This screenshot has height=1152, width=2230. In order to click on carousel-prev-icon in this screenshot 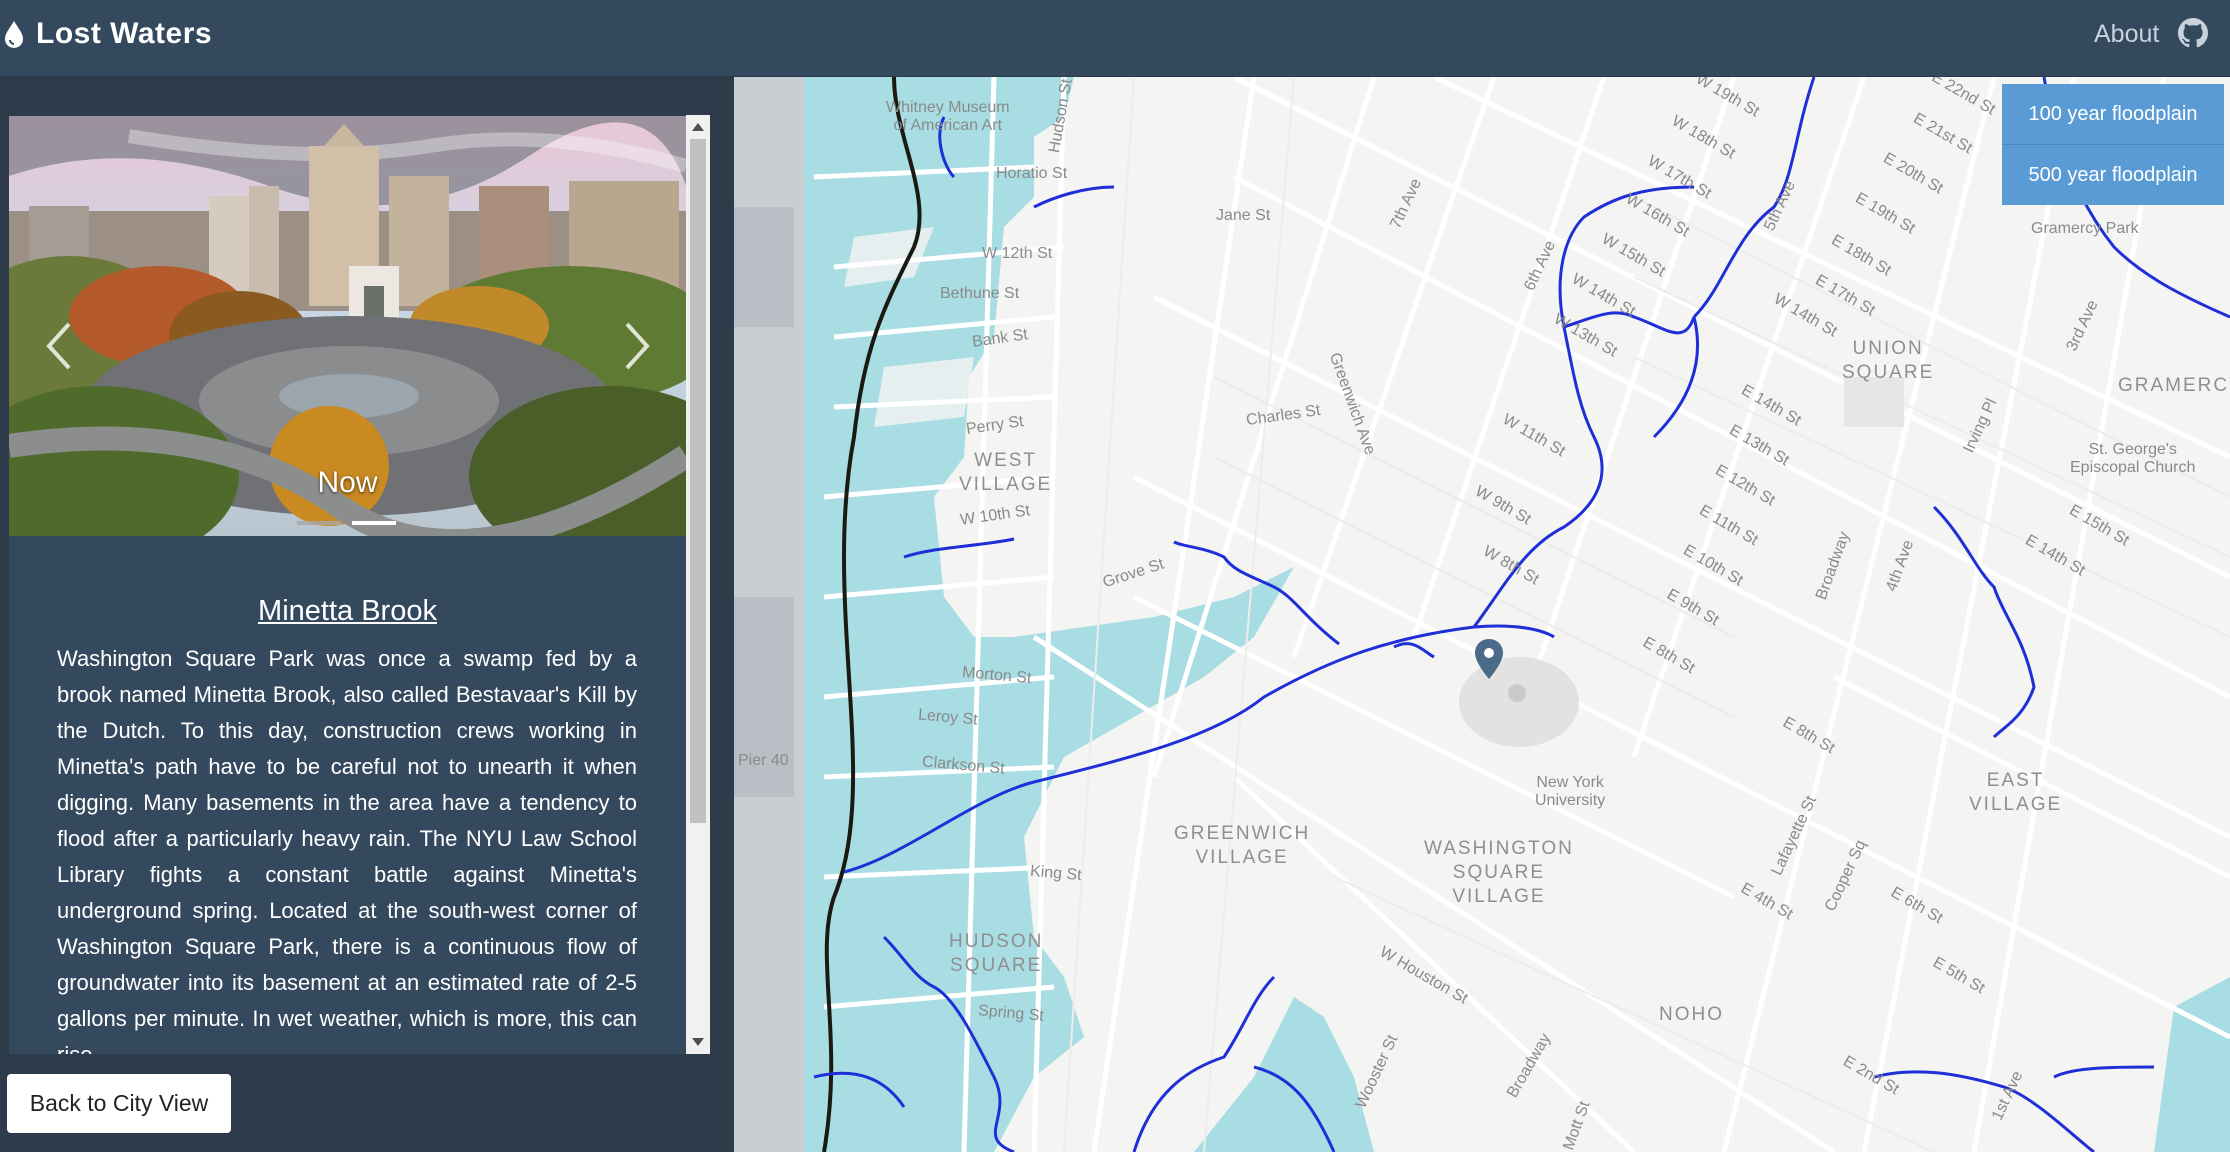, I will do `click(59, 346)`.